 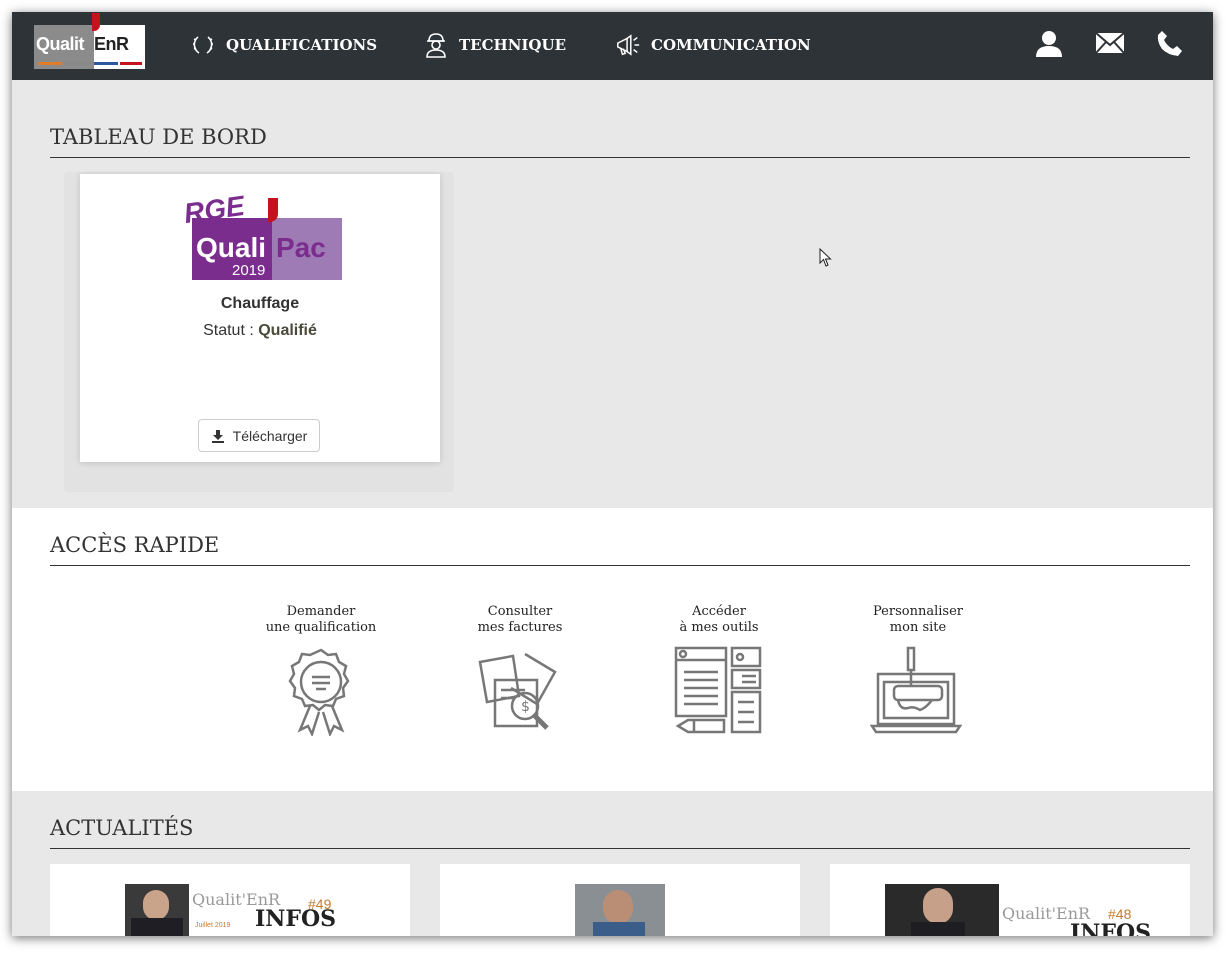 I want to click on badge-brand-right: Pac, so click(x=301, y=247).